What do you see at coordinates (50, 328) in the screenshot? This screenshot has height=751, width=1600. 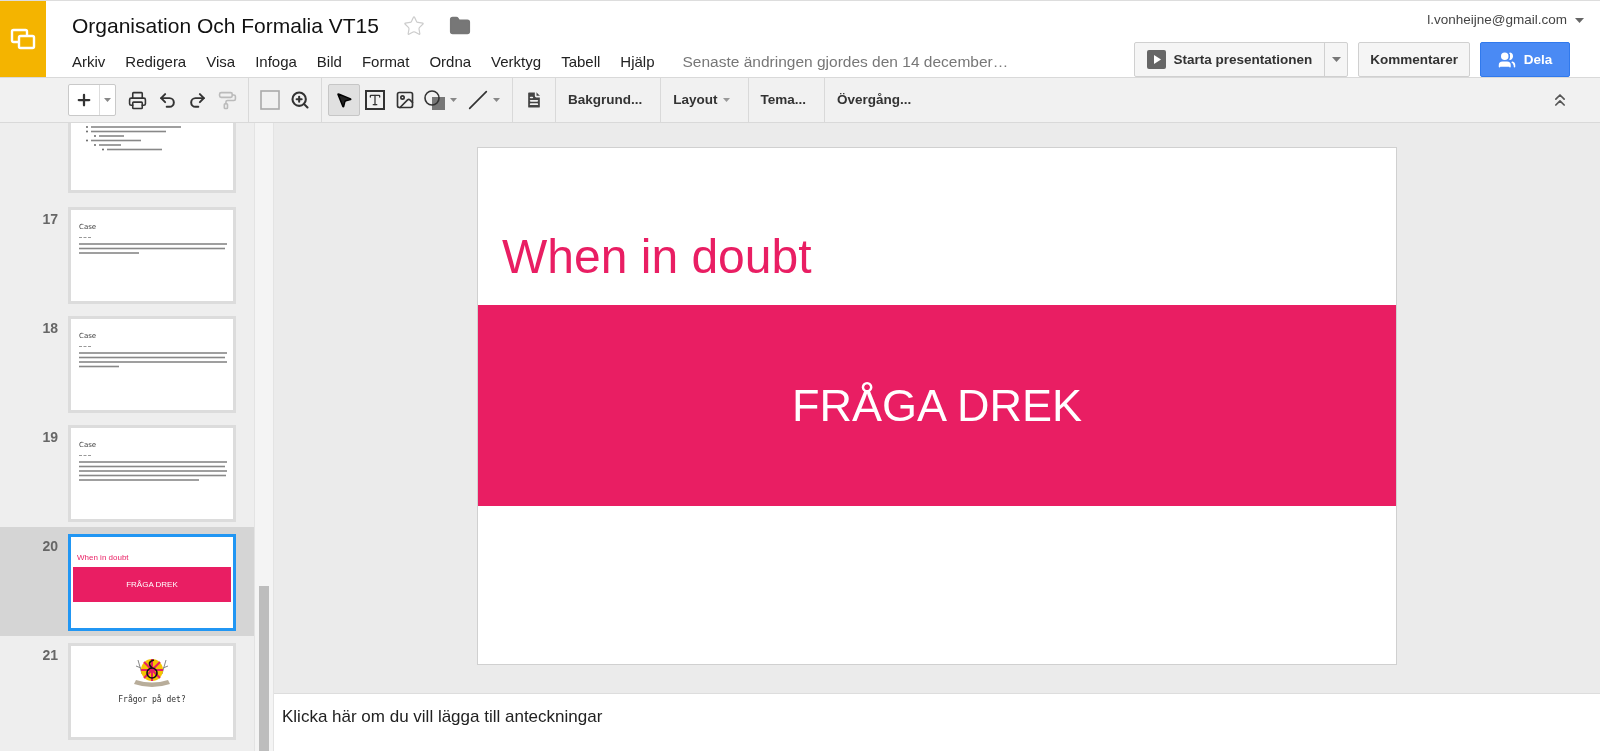 I see `slide-number: 18` at bounding box center [50, 328].